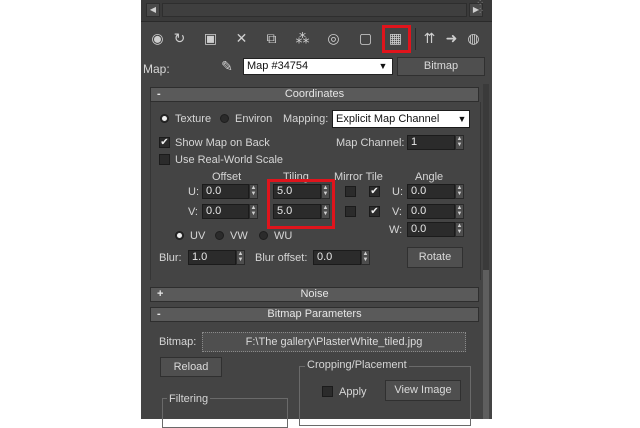  What do you see at coordinates (225, 211) in the screenshot?
I see `v-offset-field: 0.0` at bounding box center [225, 211].